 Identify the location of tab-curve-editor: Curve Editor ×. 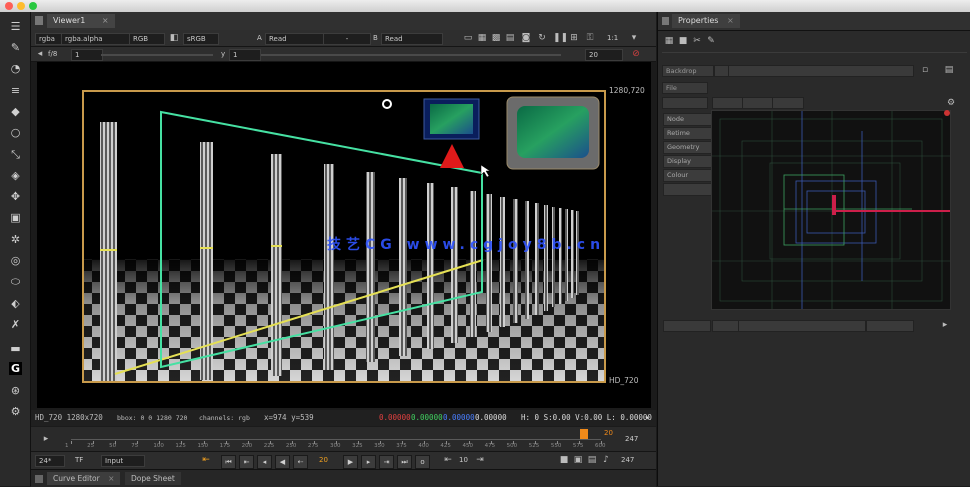
(84, 478).